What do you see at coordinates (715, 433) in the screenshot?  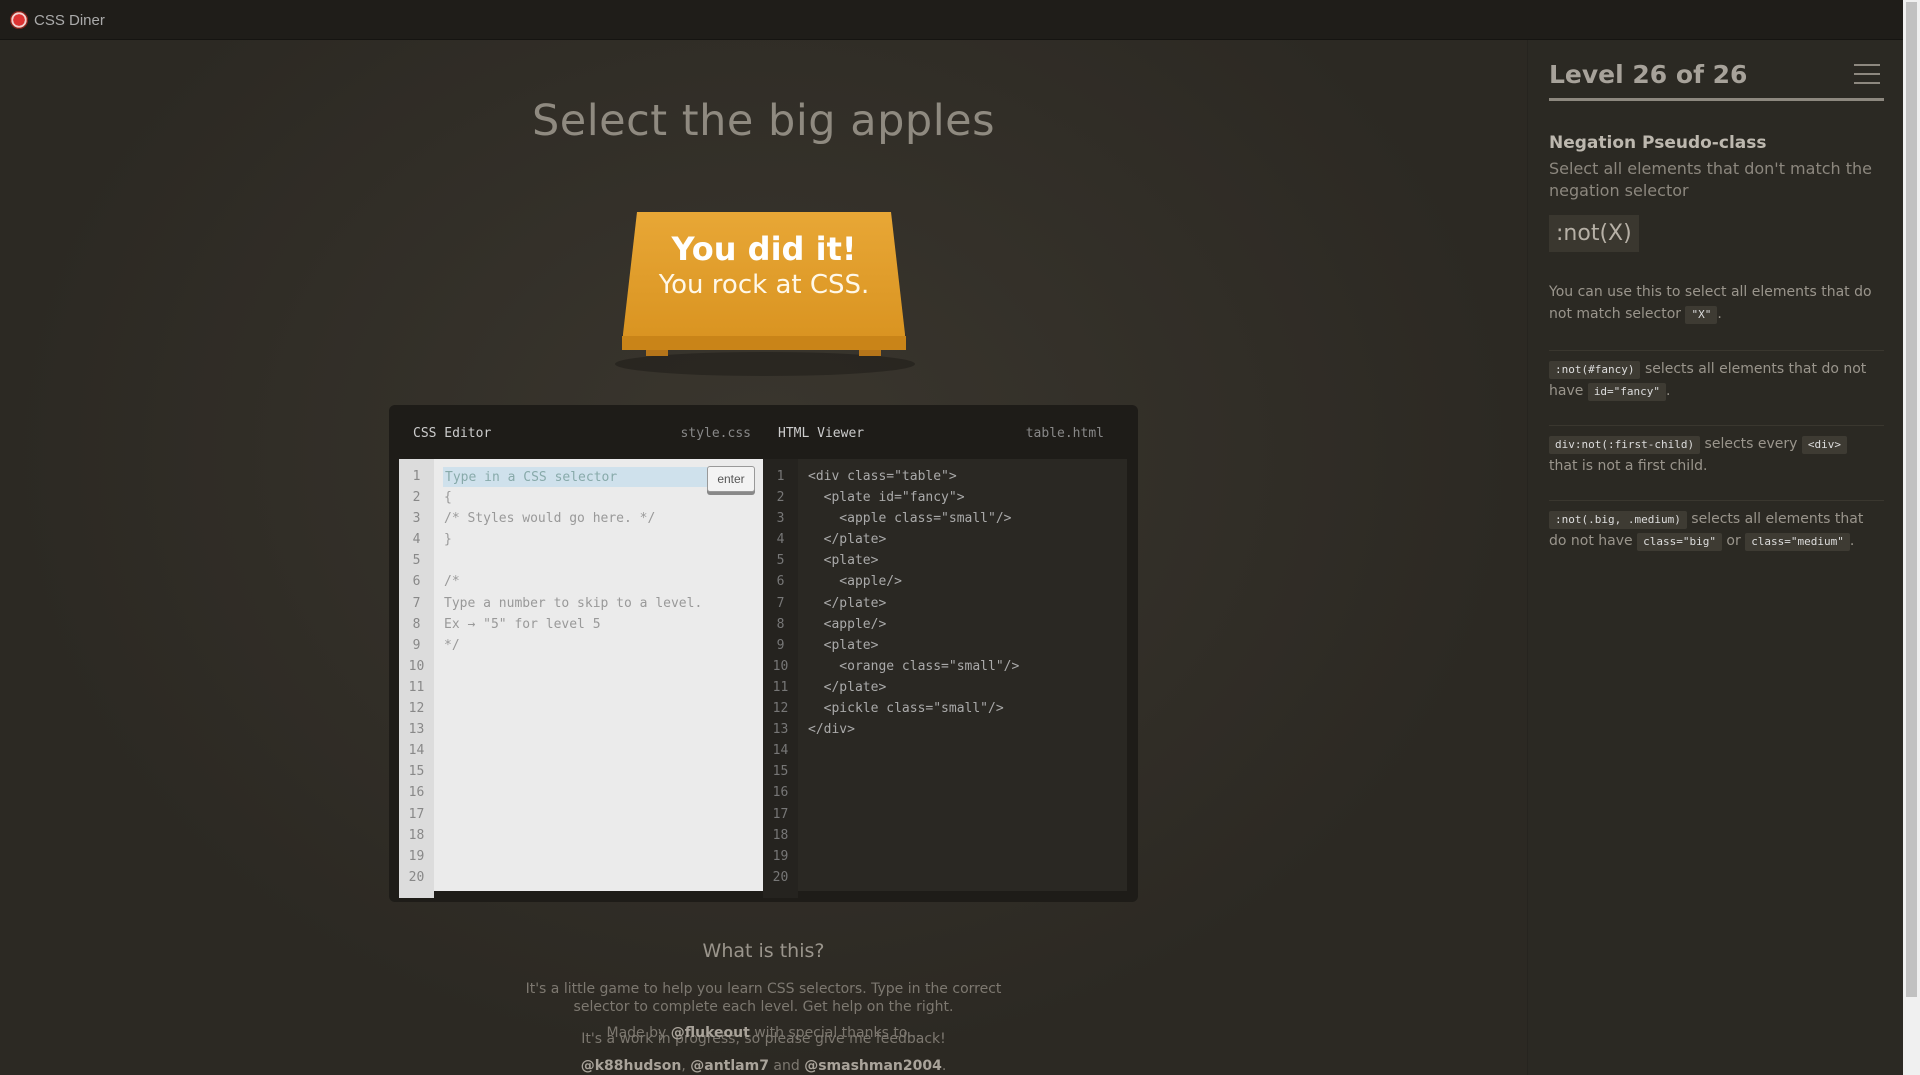 I see `css-file-name: style.css` at bounding box center [715, 433].